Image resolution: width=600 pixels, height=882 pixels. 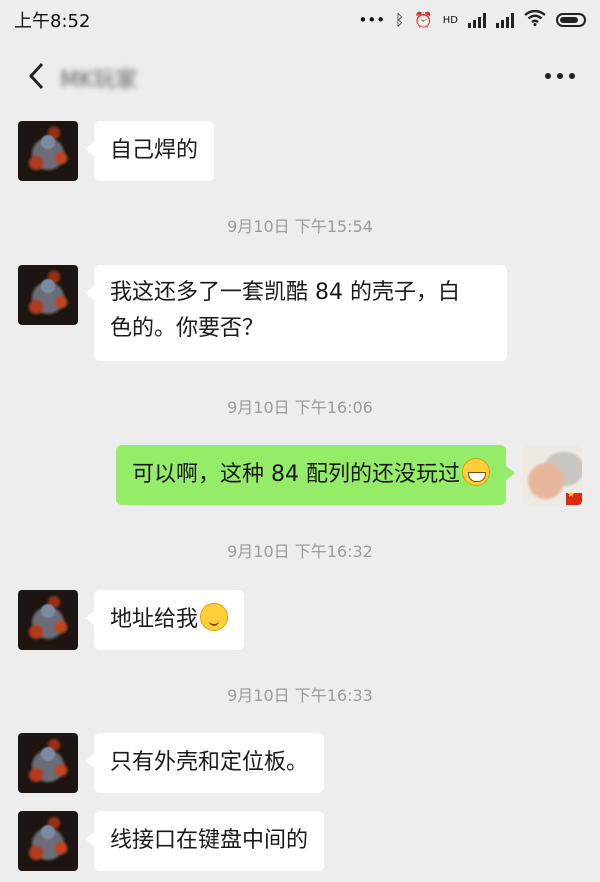 What do you see at coordinates (372, 20) in the screenshot?
I see `more-dots-icon: •••` at bounding box center [372, 20].